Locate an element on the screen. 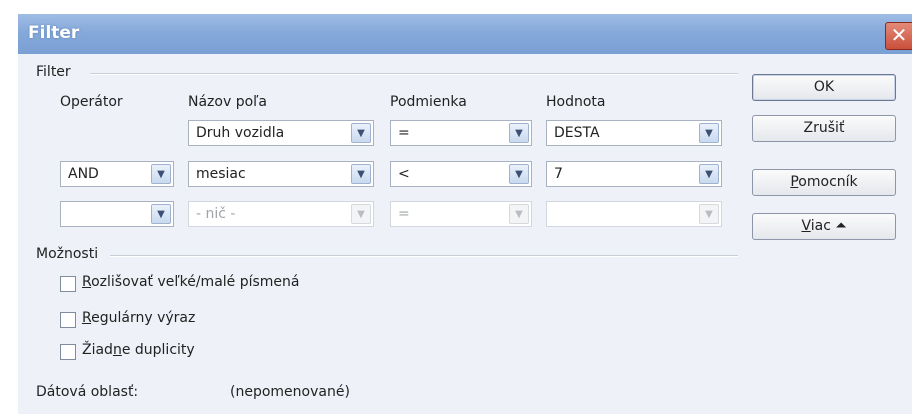 The image size is (912, 414). options-group-title: Možnosti is located at coordinates (67, 254).